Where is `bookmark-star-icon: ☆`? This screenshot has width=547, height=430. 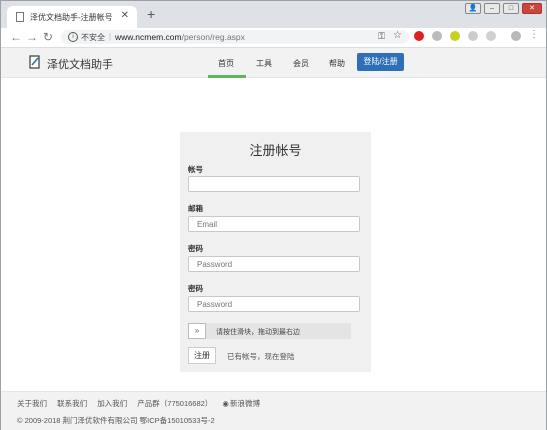
bookmark-star-icon: ☆ is located at coordinates (397, 35).